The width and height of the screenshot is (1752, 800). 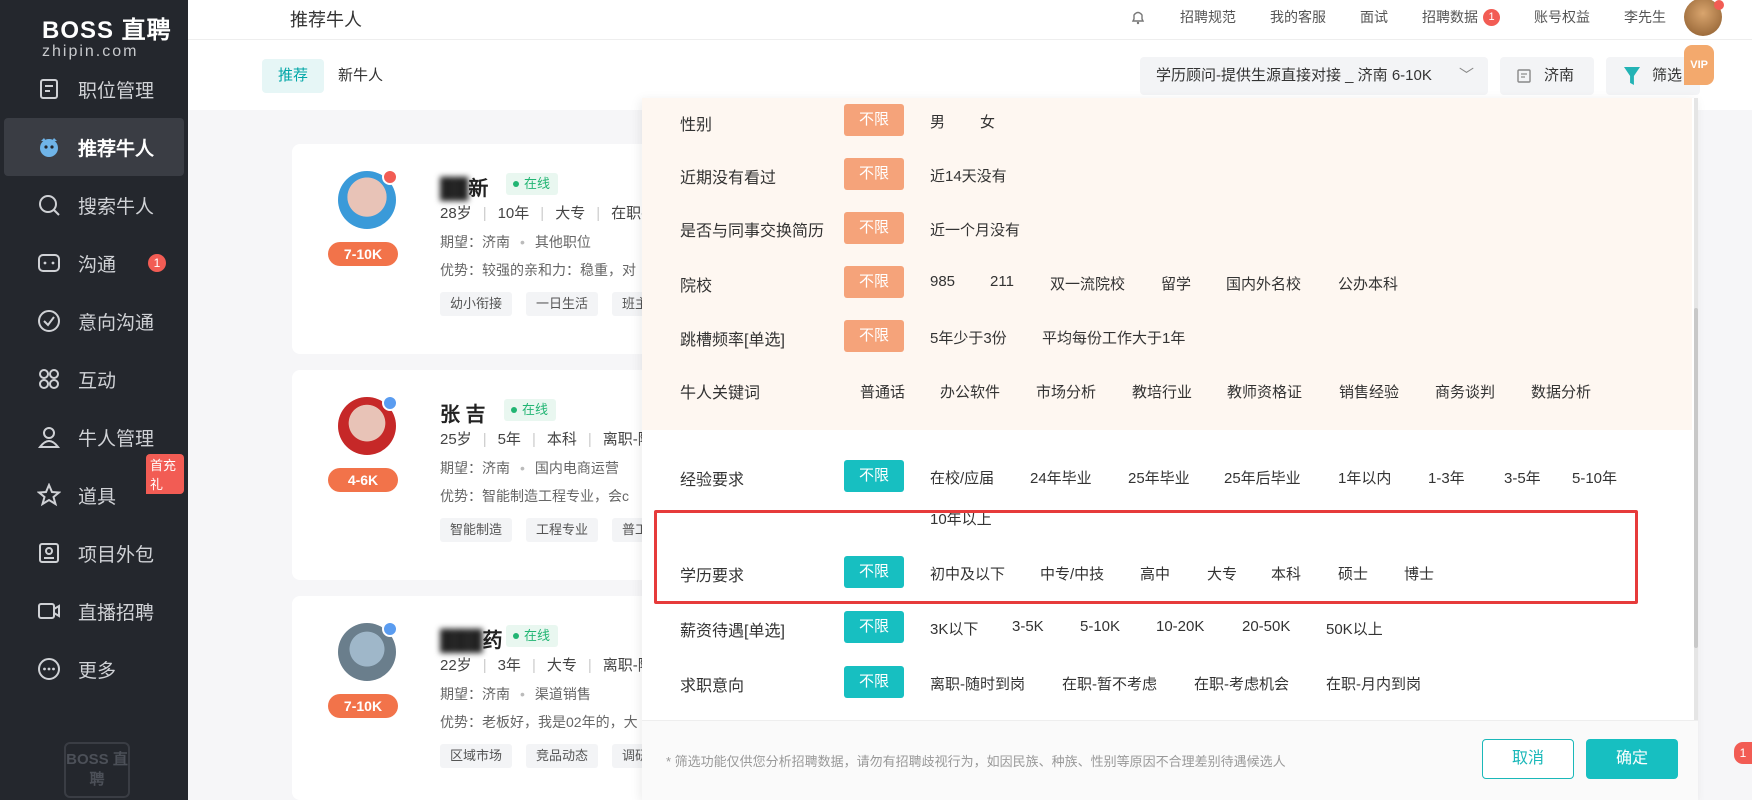 I want to click on filter-option: 3-5年, so click(x=1522, y=477).